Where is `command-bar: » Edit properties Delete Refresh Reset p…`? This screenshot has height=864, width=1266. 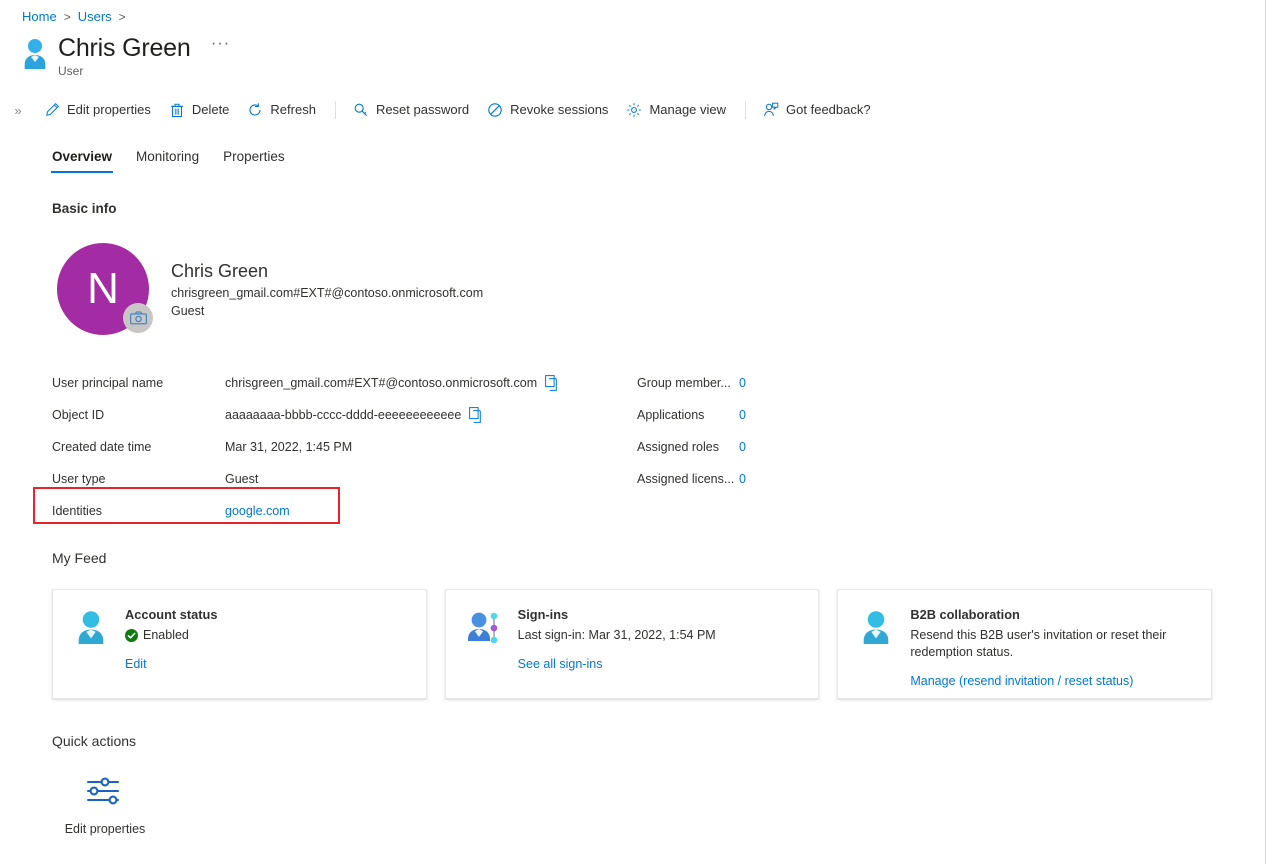
command-bar: » Edit properties Delete Refresh Reset p… is located at coordinates (632, 110).